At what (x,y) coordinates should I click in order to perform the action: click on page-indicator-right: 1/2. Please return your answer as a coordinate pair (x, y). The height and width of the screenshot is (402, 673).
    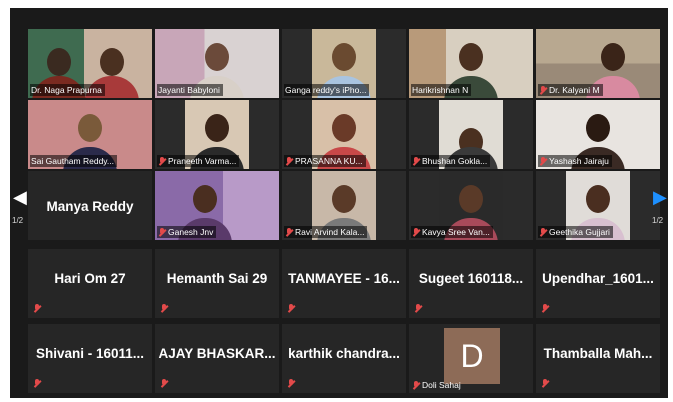
    Looking at the image, I should click on (658, 220).